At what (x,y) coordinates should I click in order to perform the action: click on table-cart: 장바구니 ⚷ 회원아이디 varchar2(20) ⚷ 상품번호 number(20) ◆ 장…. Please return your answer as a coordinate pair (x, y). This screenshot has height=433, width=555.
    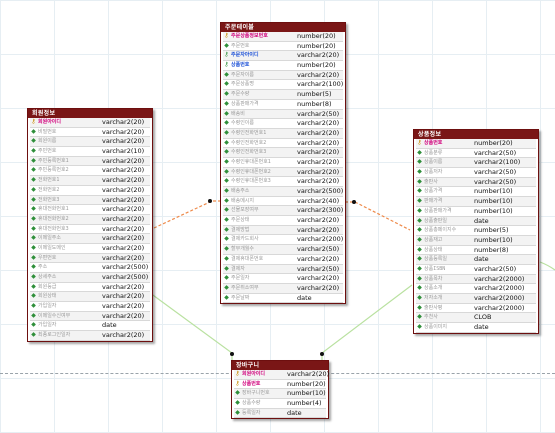
    Looking at the image, I should click on (280, 390).